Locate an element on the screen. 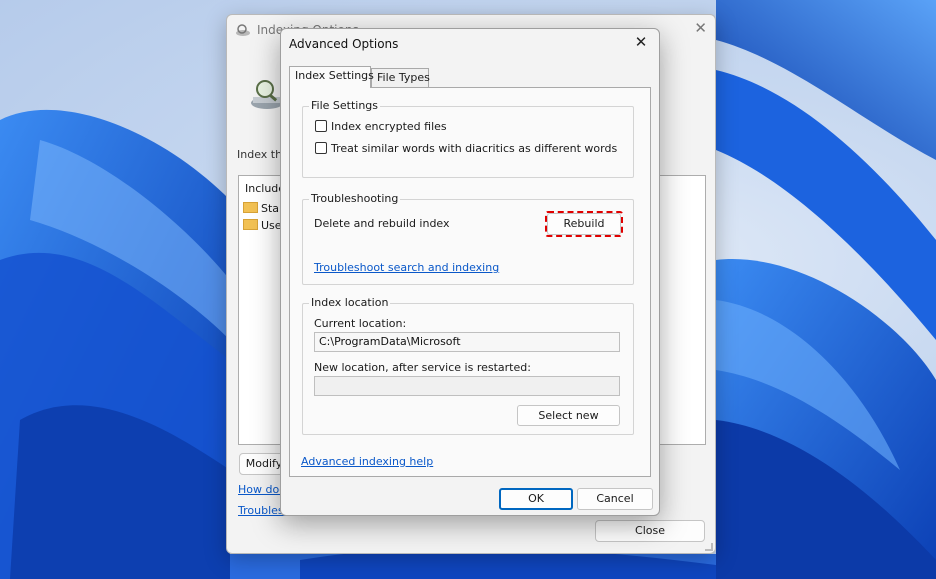  diacritics-checkbox is located at coordinates (321, 148).